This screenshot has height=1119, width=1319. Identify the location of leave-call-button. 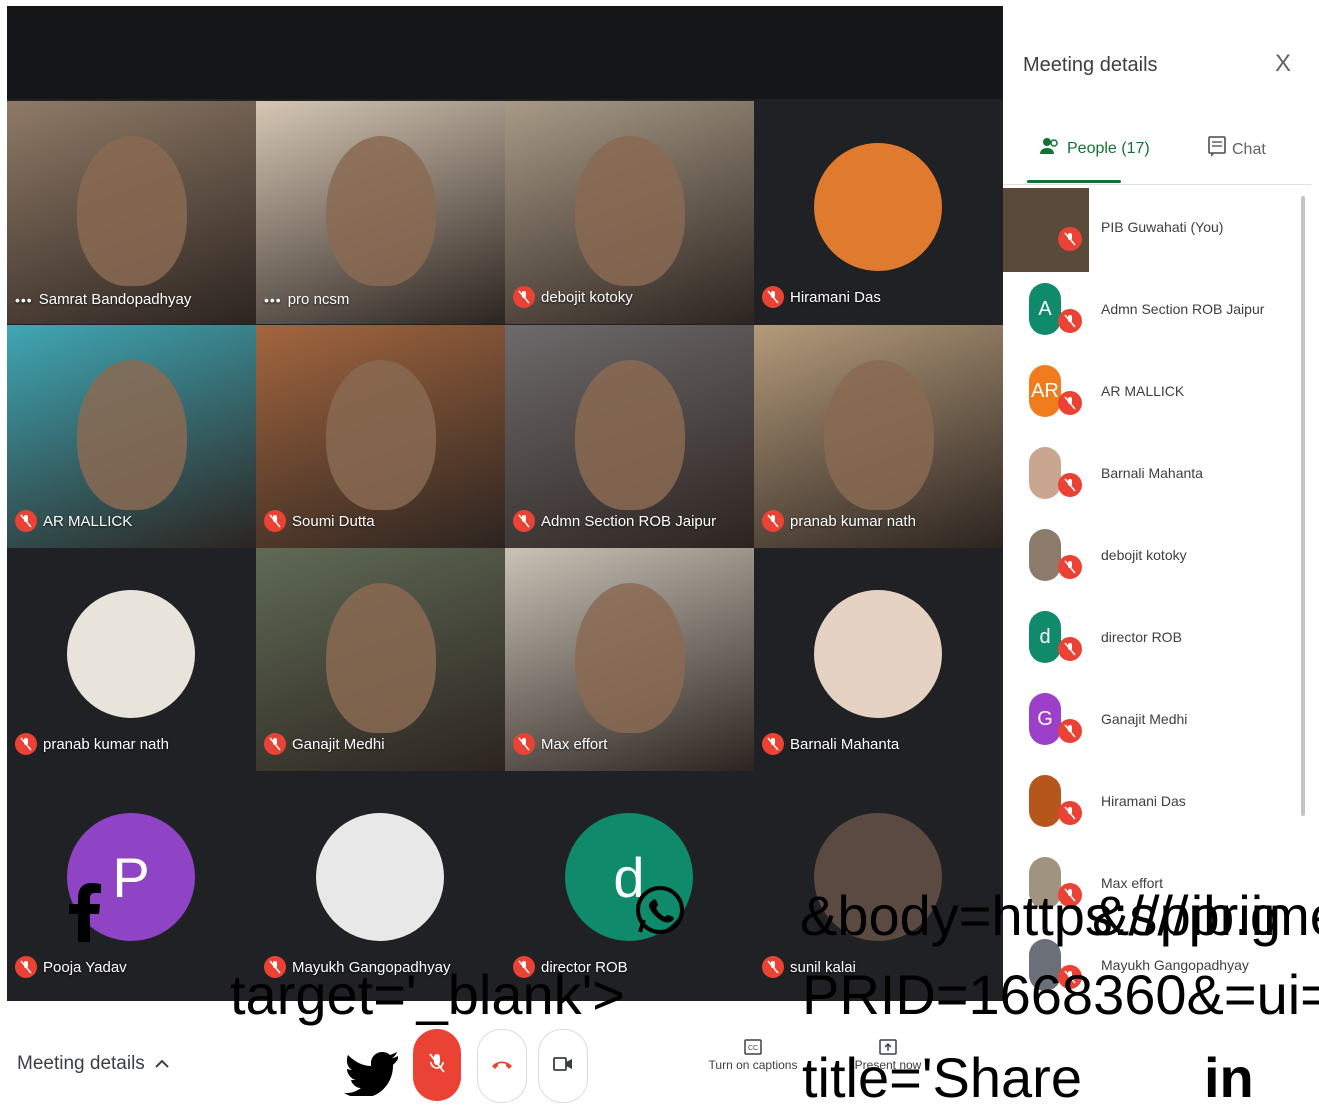
(502, 1066).